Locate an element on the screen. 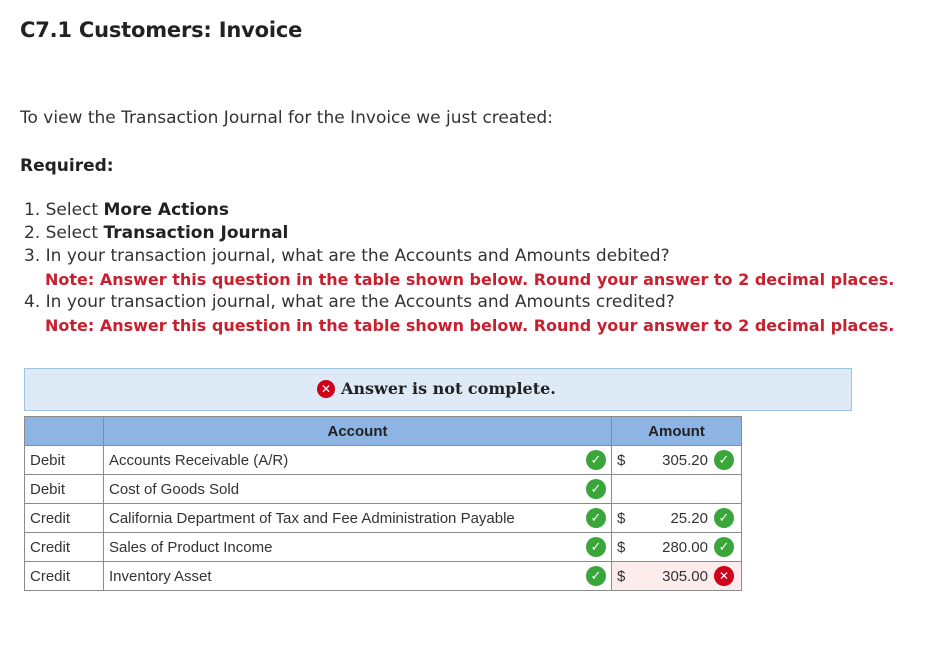 The image size is (933, 661). amount-header: Amount is located at coordinates (676, 431).